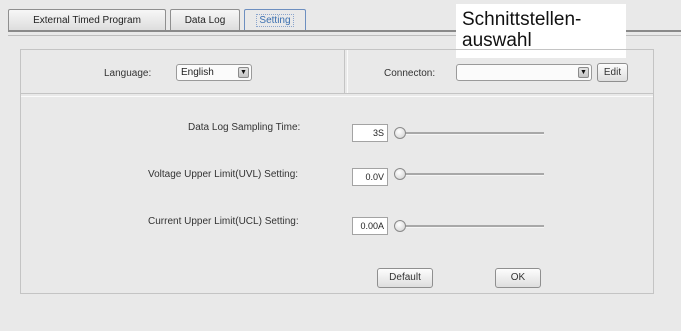 Image resolution: width=681 pixels, height=331 pixels. I want to click on tab-setting: Setting, so click(275, 20).